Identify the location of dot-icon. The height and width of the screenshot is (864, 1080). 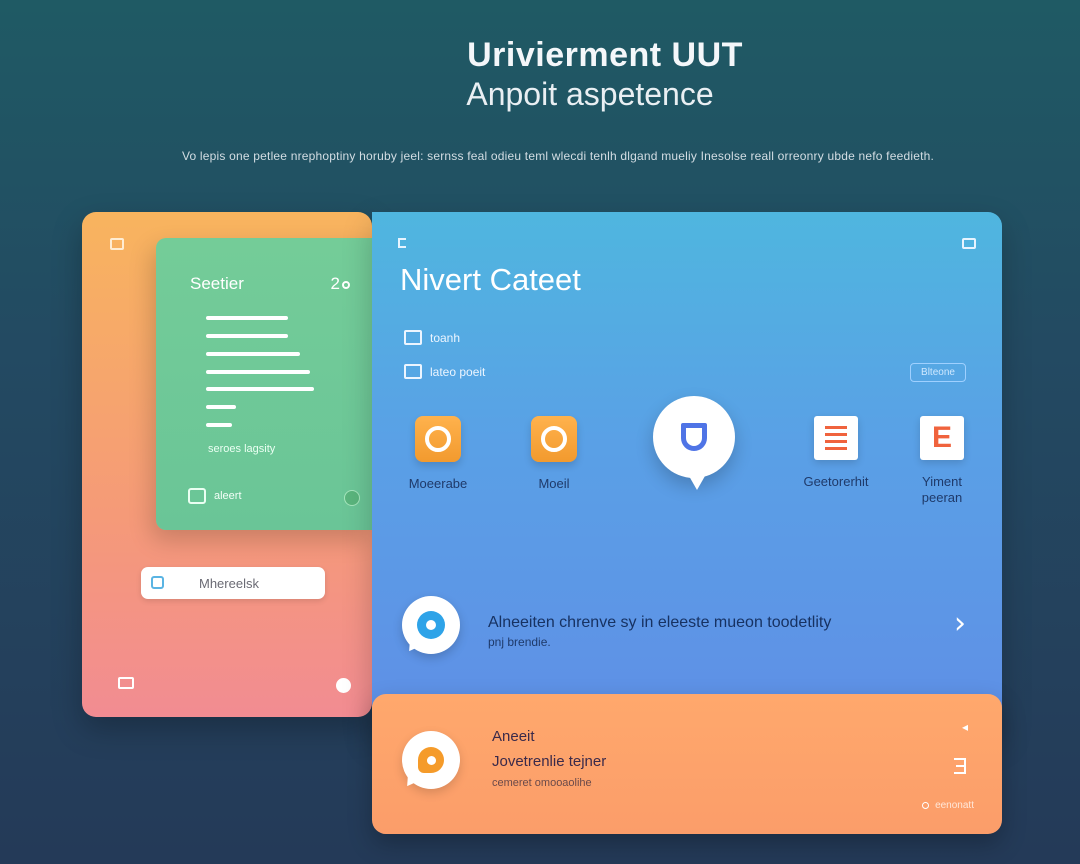
(926, 805).